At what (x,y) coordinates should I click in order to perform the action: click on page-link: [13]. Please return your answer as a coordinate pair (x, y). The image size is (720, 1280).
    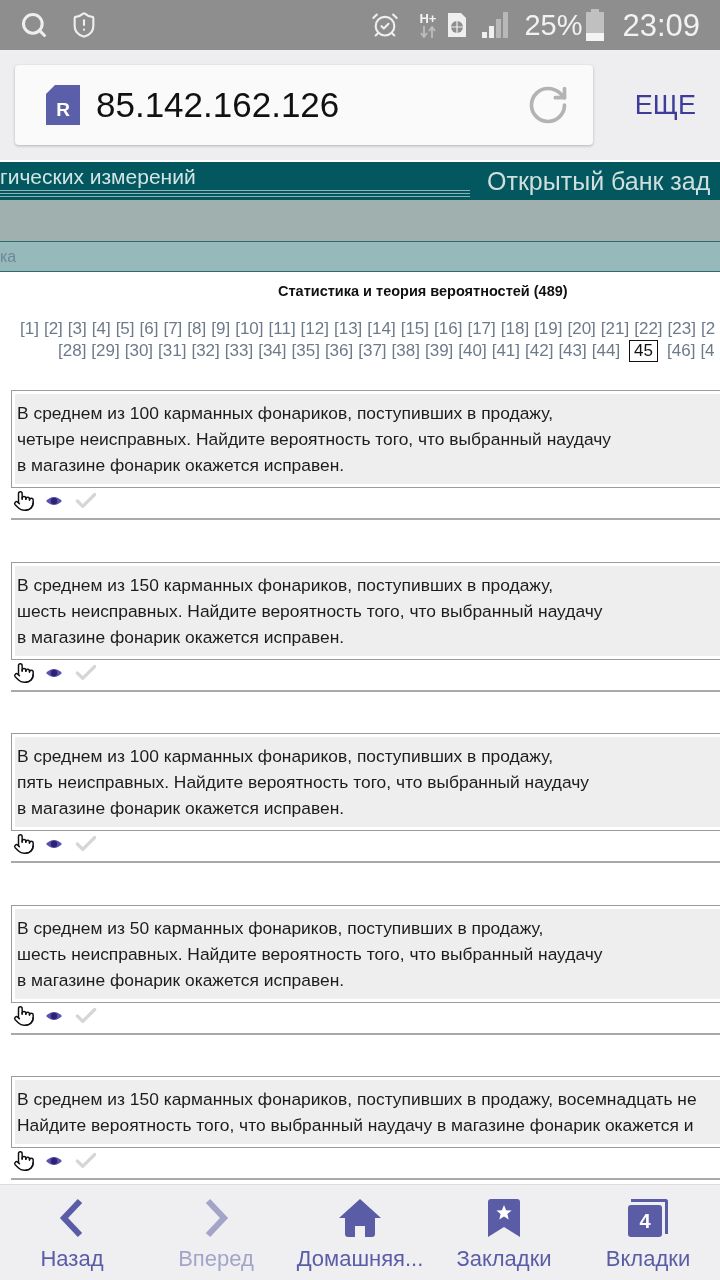
    Looking at the image, I should click on (348, 329).